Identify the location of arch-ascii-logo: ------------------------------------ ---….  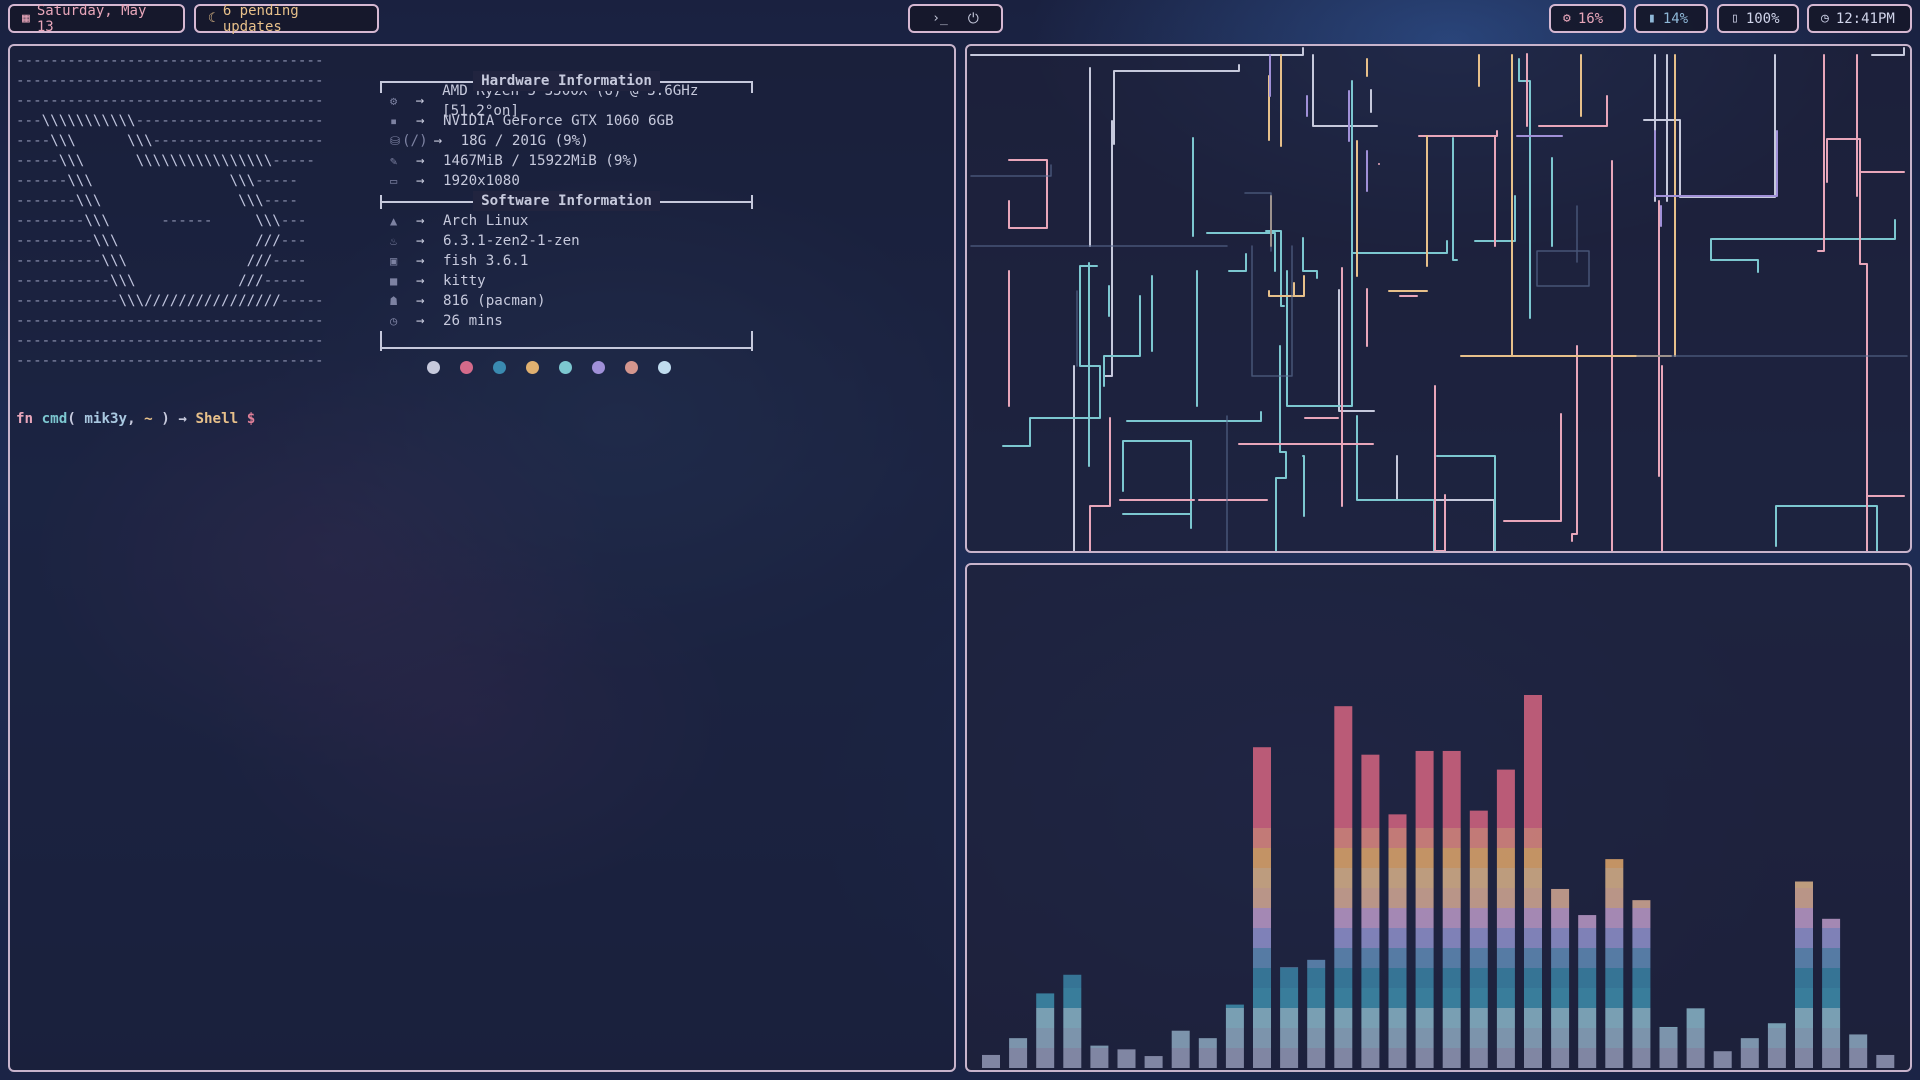
(170, 211).